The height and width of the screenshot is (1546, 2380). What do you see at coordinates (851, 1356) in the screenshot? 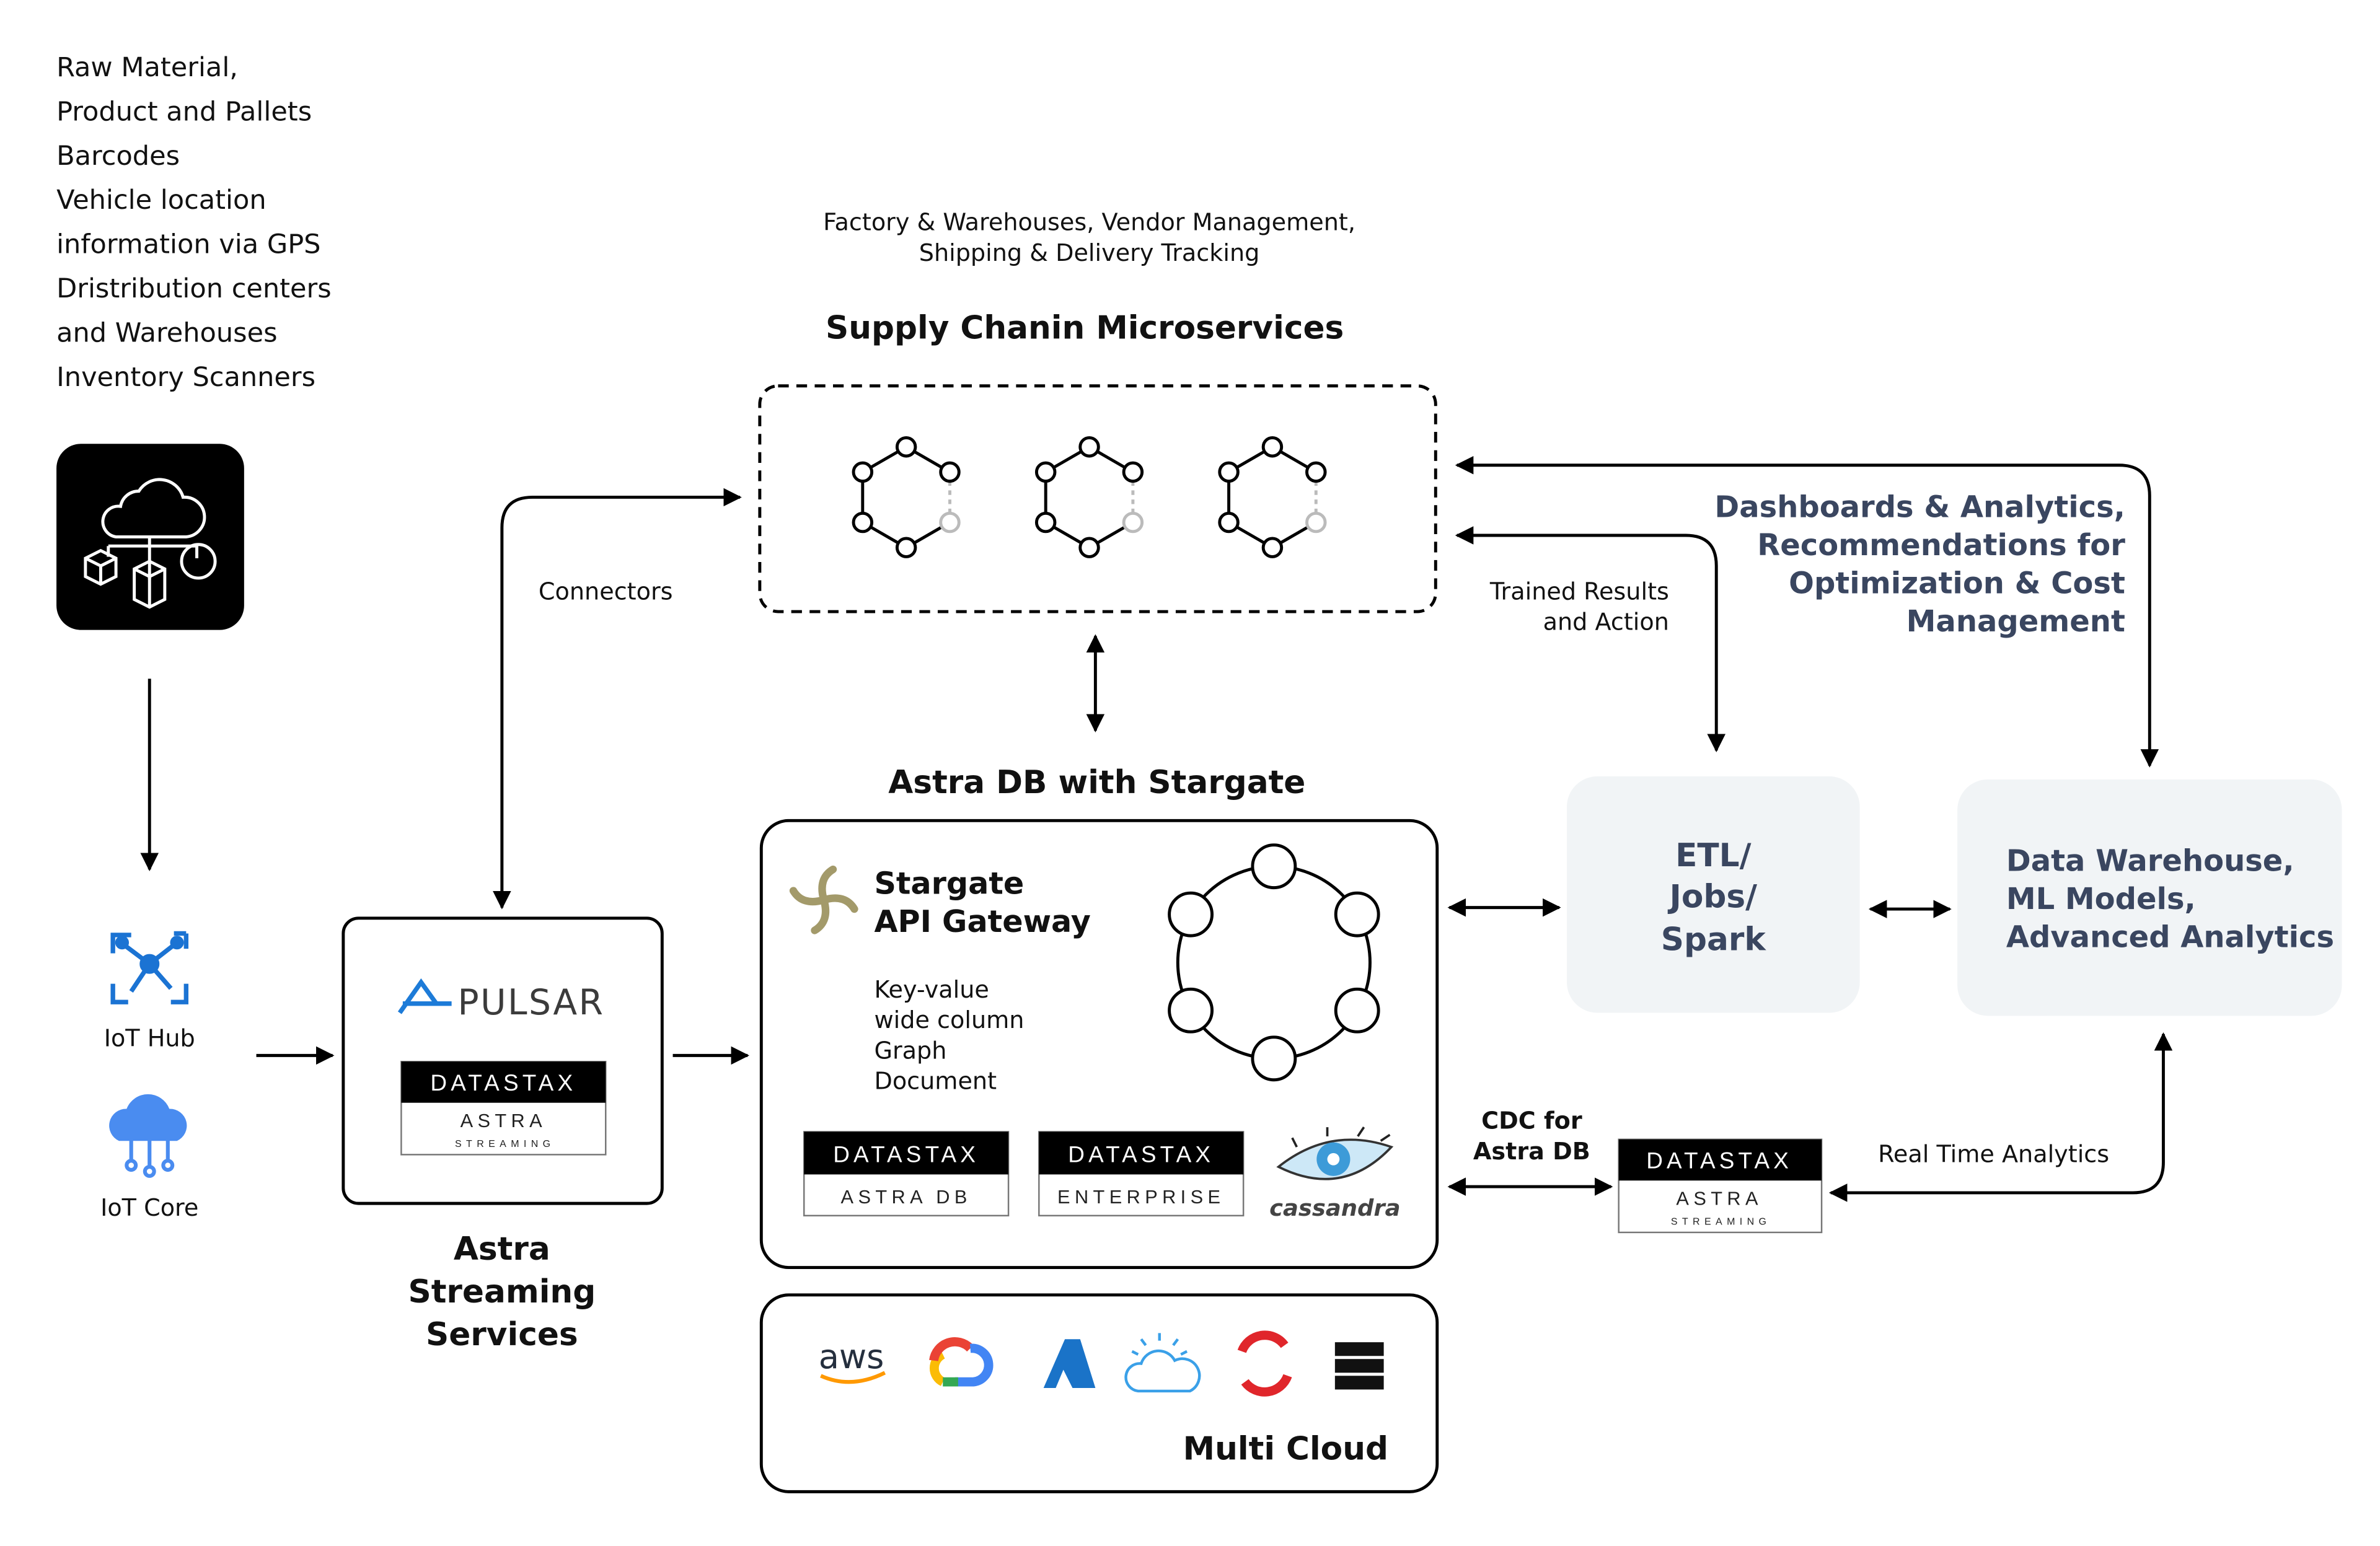
I see `aws-label: aws` at bounding box center [851, 1356].